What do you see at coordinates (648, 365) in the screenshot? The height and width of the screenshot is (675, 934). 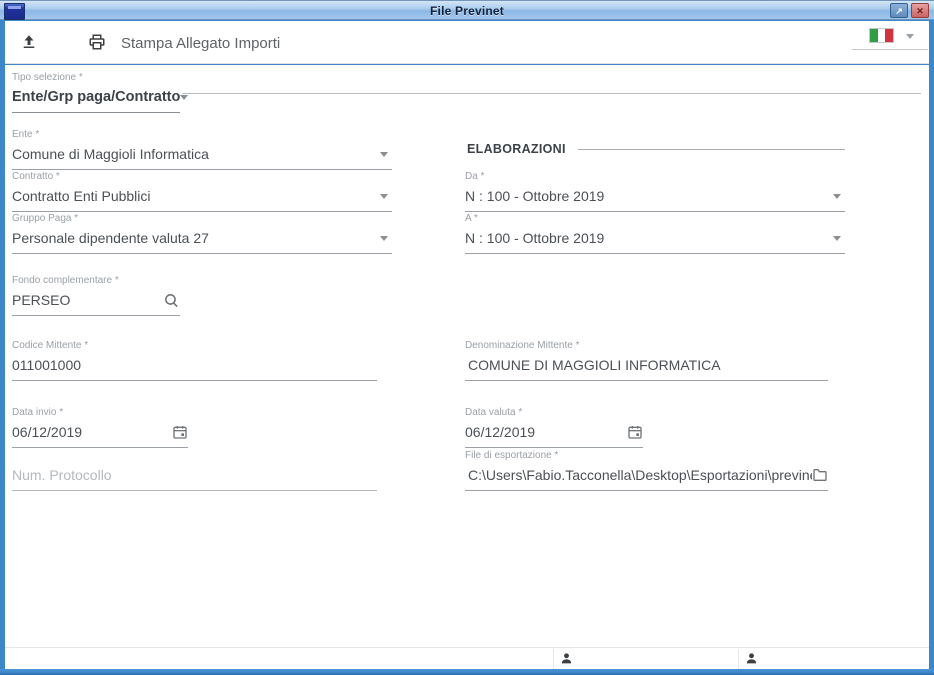 I see `denominazione-mittente-input` at bounding box center [648, 365].